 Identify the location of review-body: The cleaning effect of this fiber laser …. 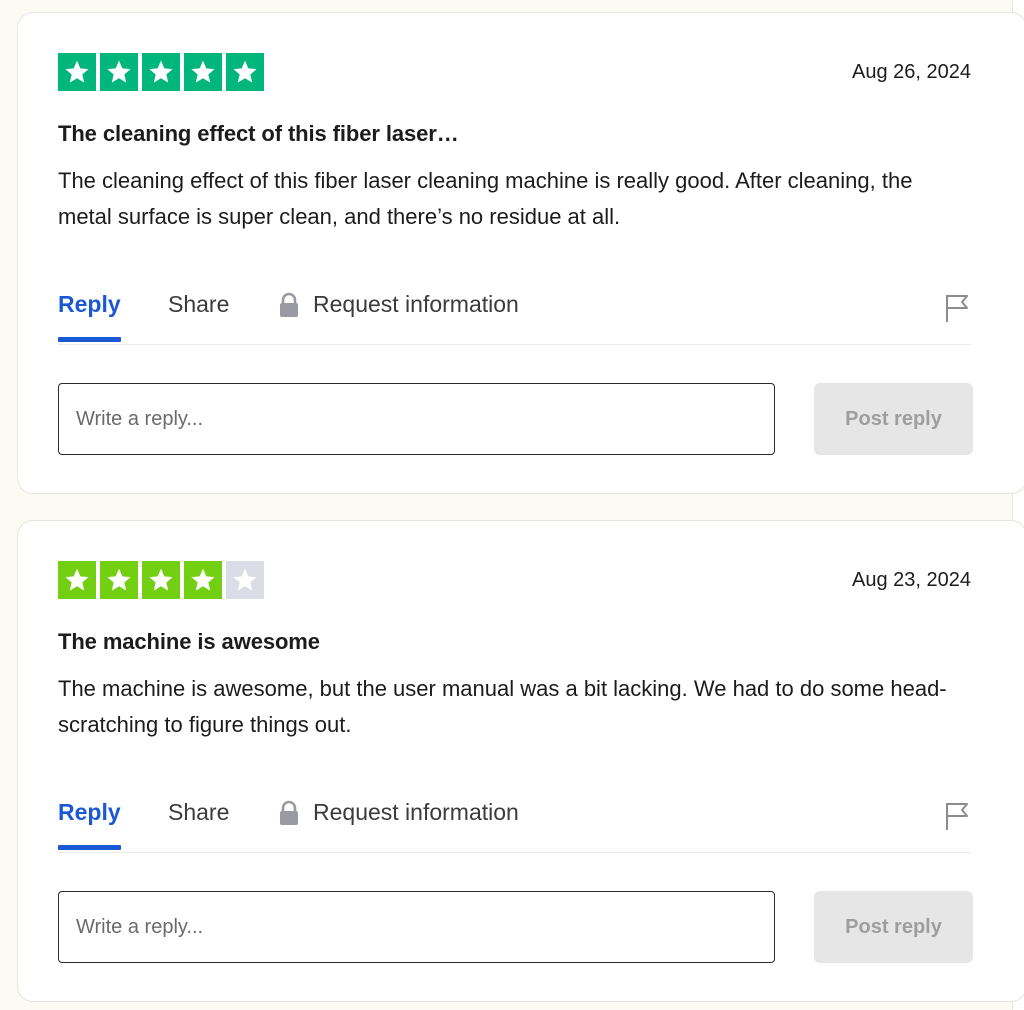
(485, 198).